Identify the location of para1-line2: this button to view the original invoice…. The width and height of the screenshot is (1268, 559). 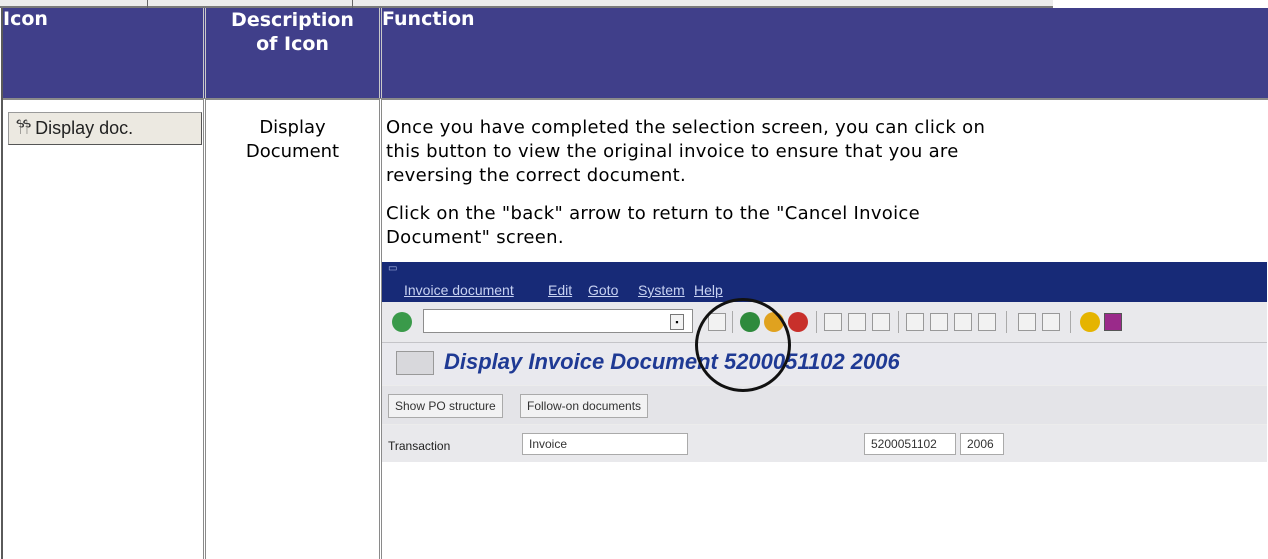
(672, 151).